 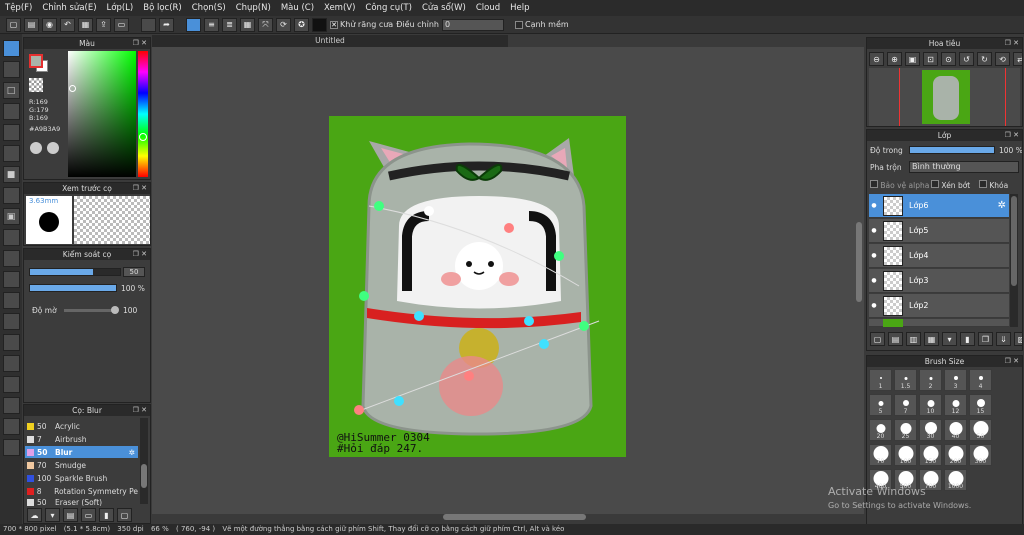 I want to click on brush-size-cell: 50, so click(x=980, y=430).